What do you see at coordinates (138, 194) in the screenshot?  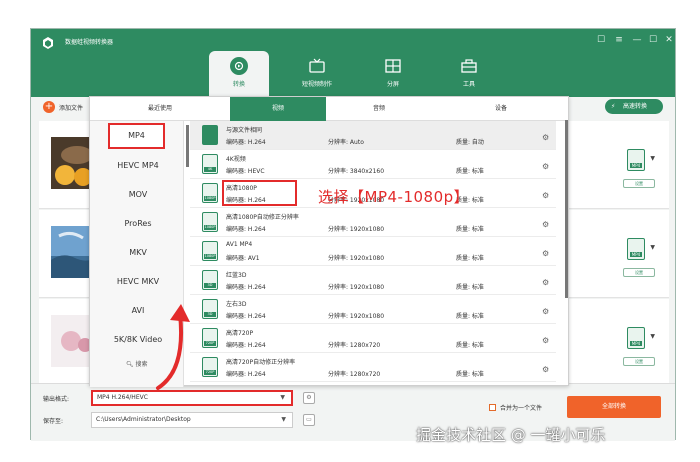 I see `format-item-mov: MOV` at bounding box center [138, 194].